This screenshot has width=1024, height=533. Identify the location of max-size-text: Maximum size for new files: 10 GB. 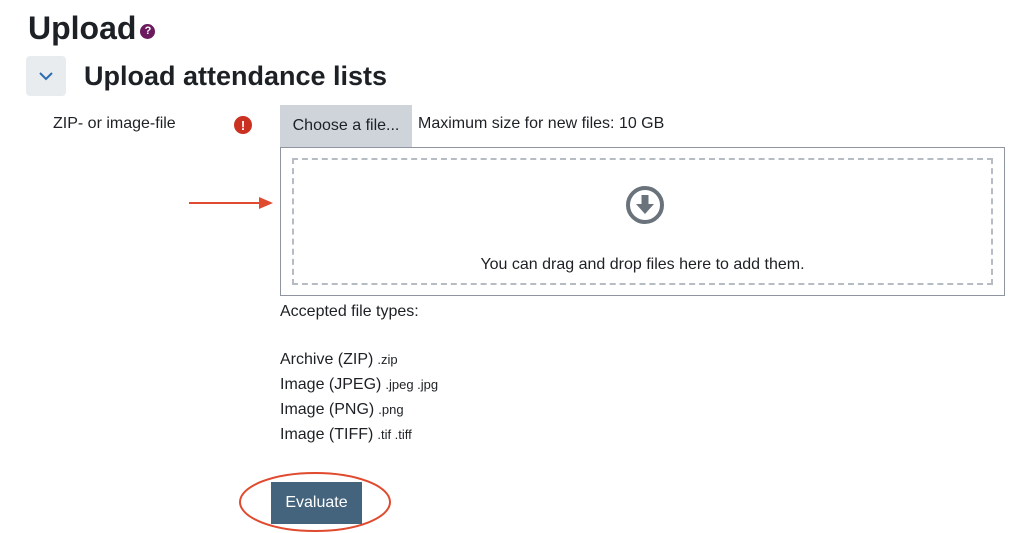
(541, 123).